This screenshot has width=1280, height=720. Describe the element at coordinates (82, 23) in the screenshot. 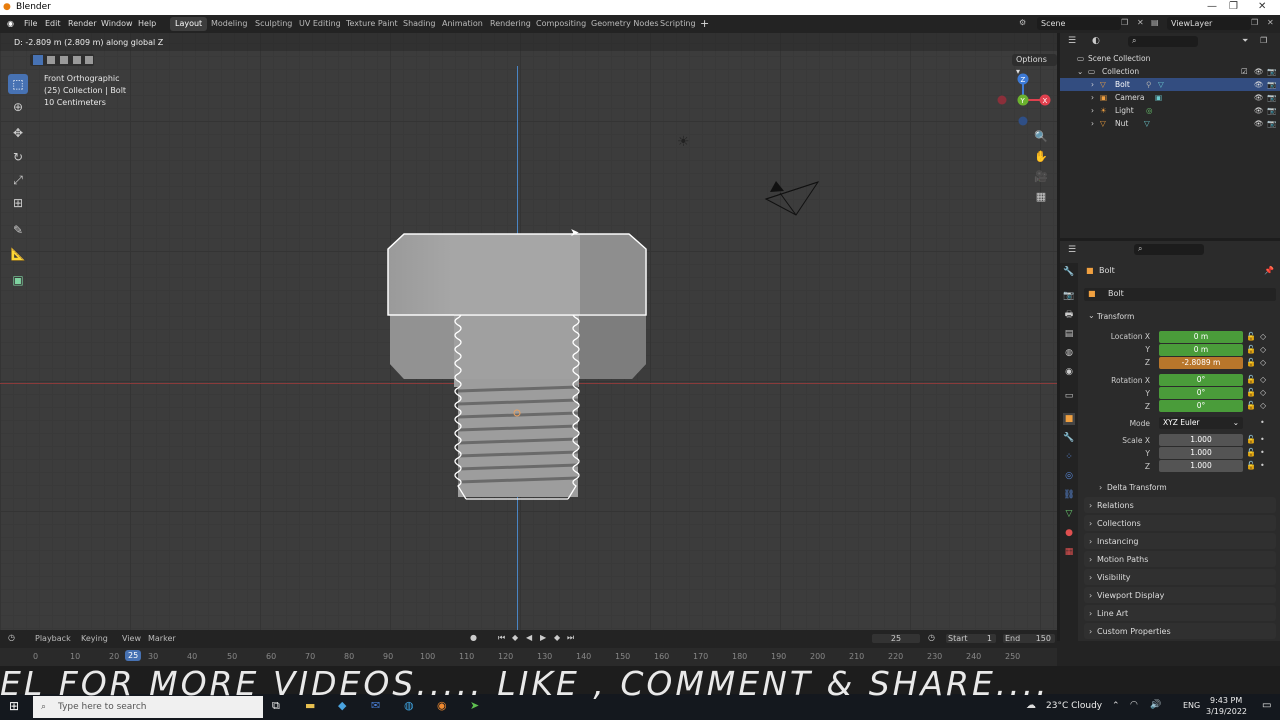

I see `menu-render: Render` at that location.